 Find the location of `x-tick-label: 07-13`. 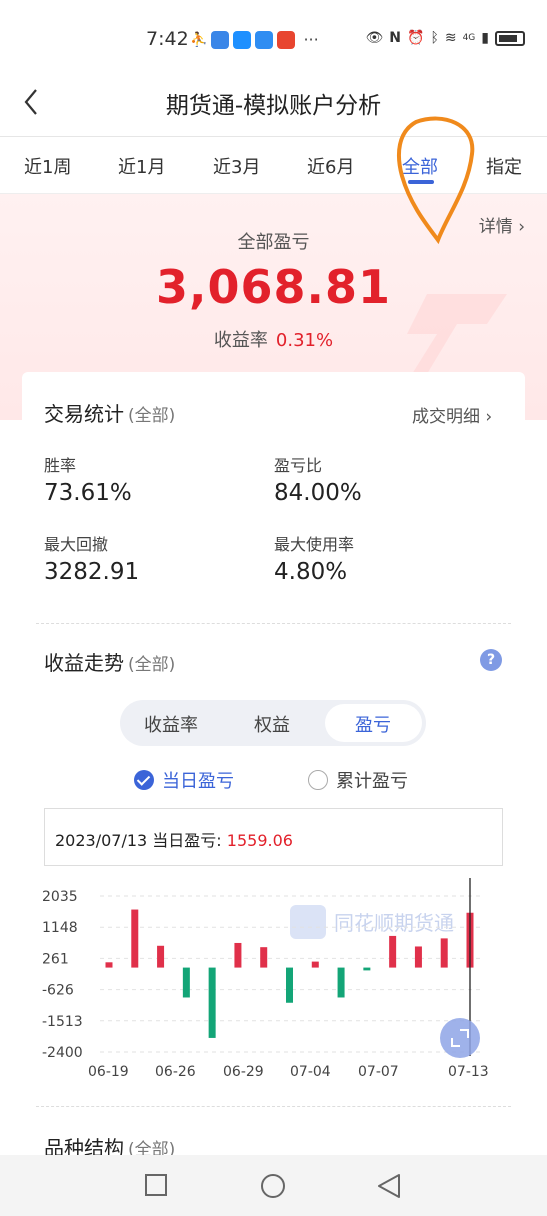

x-tick-label: 07-13 is located at coordinates (468, 1072).